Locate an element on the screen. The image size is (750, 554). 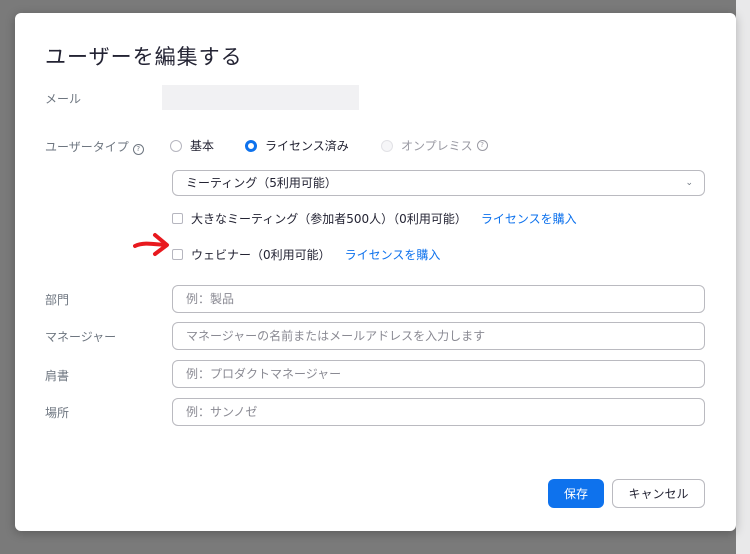
red-arrow-annotation-icon is located at coordinates (151, 244).